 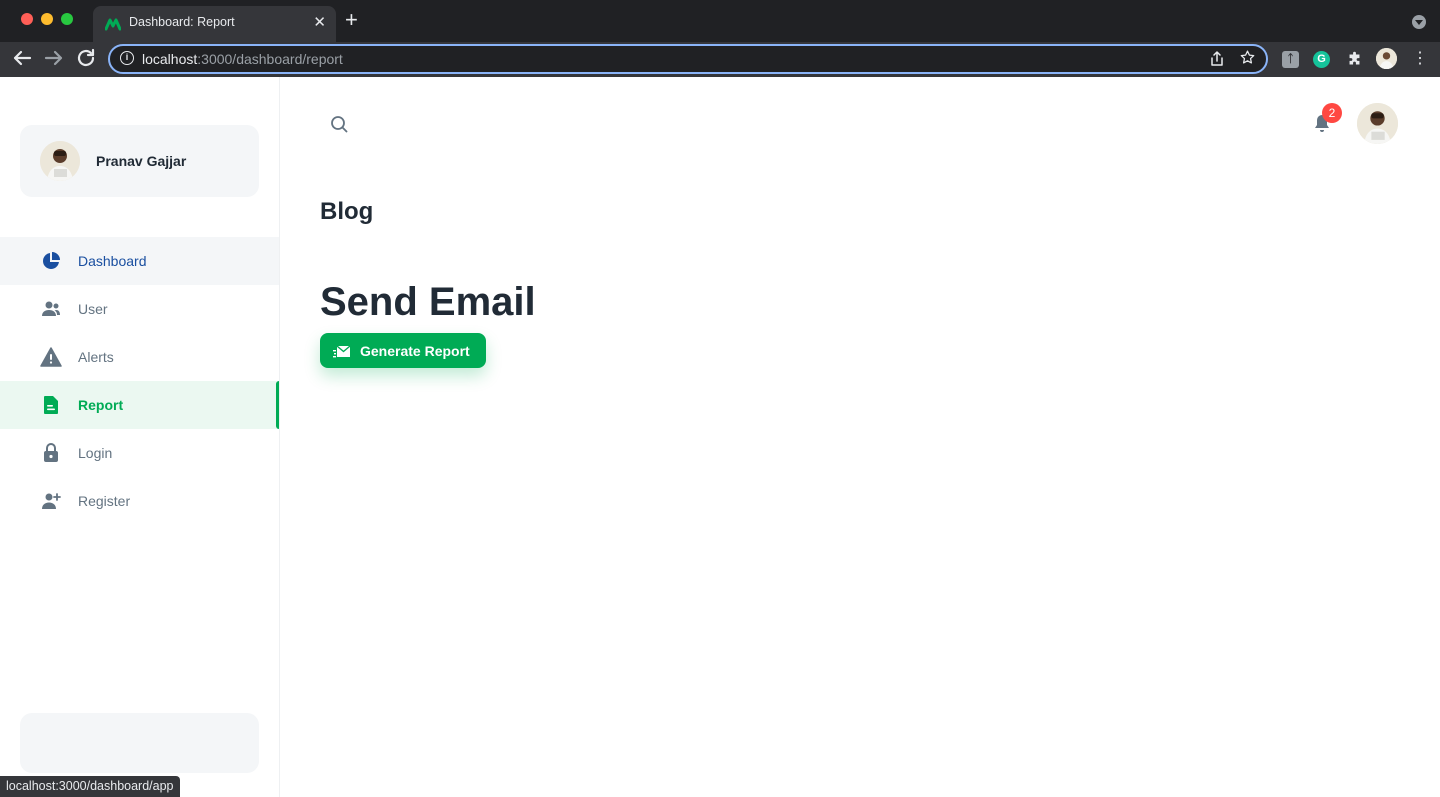 I want to click on alert-triangle-icon, so click(x=51, y=357).